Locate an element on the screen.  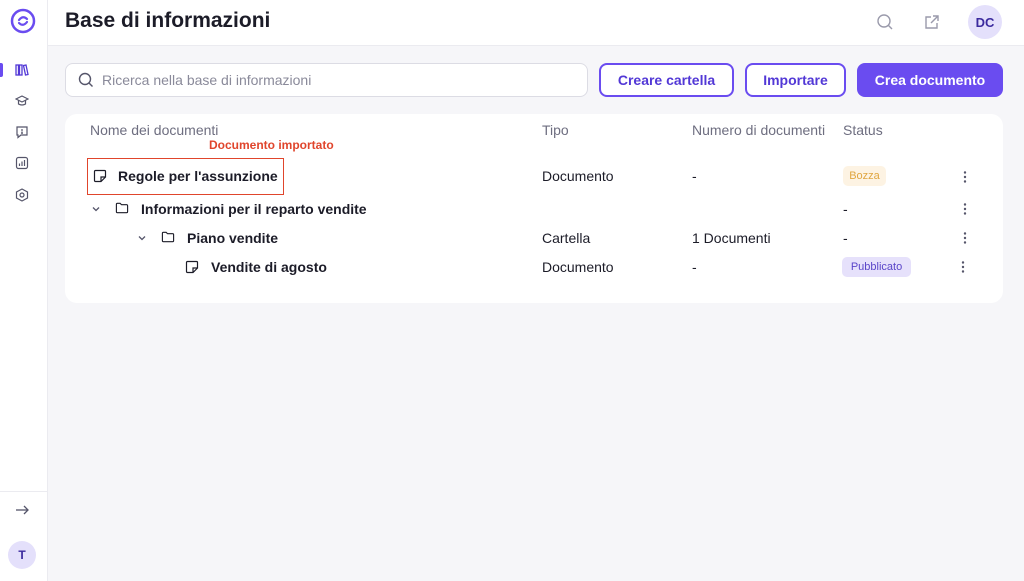
arrow-right-icon is located at coordinates (22, 510).